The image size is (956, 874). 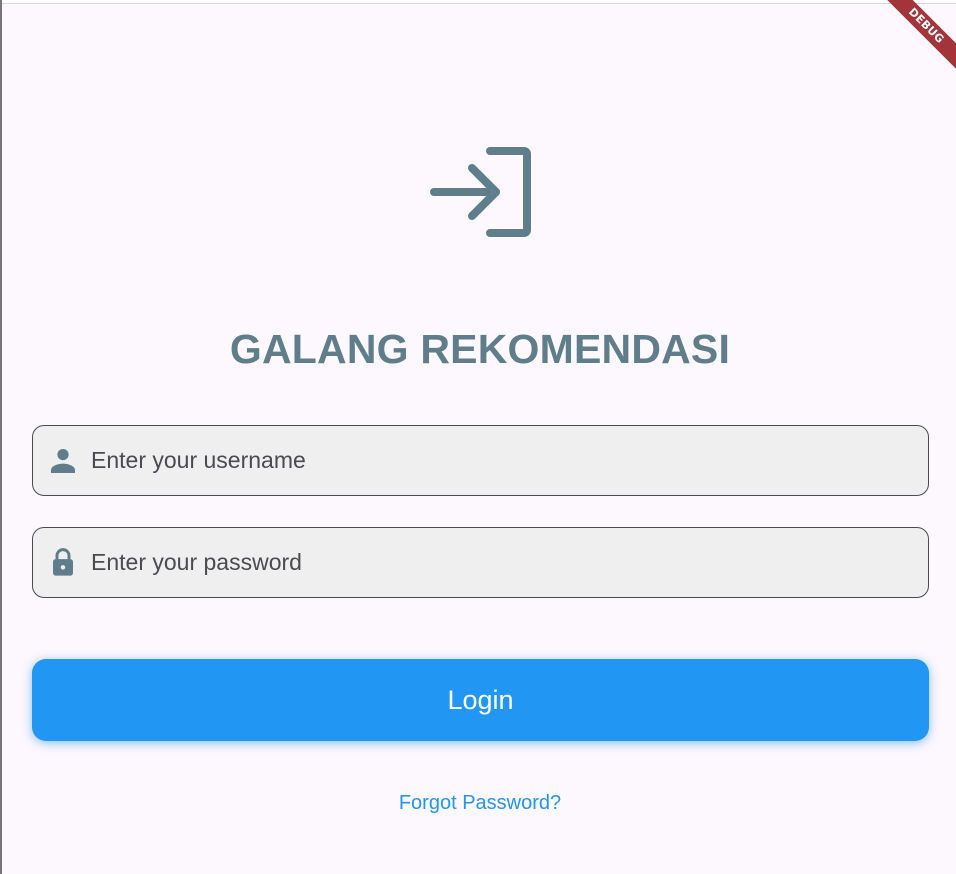 What do you see at coordinates (501, 562) in the screenshot?
I see `password-input` at bounding box center [501, 562].